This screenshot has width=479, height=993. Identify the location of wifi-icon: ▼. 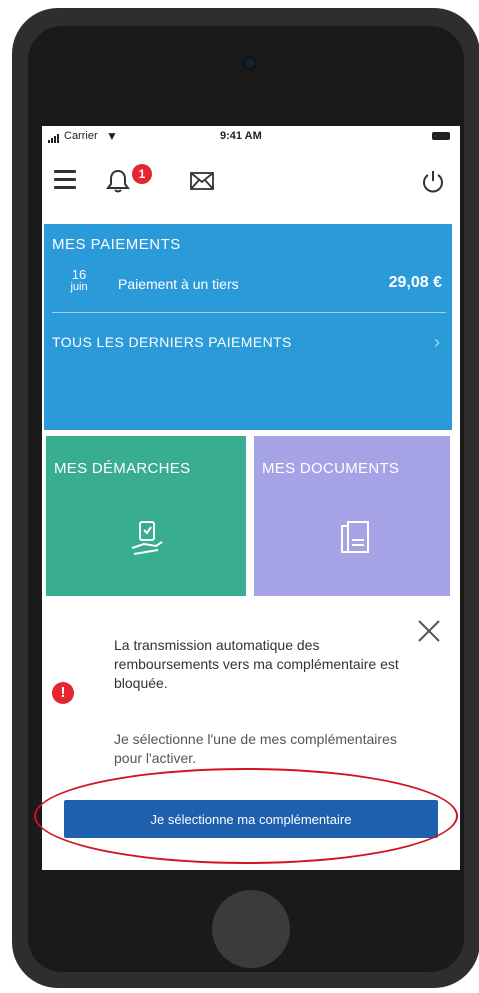
(112, 136).